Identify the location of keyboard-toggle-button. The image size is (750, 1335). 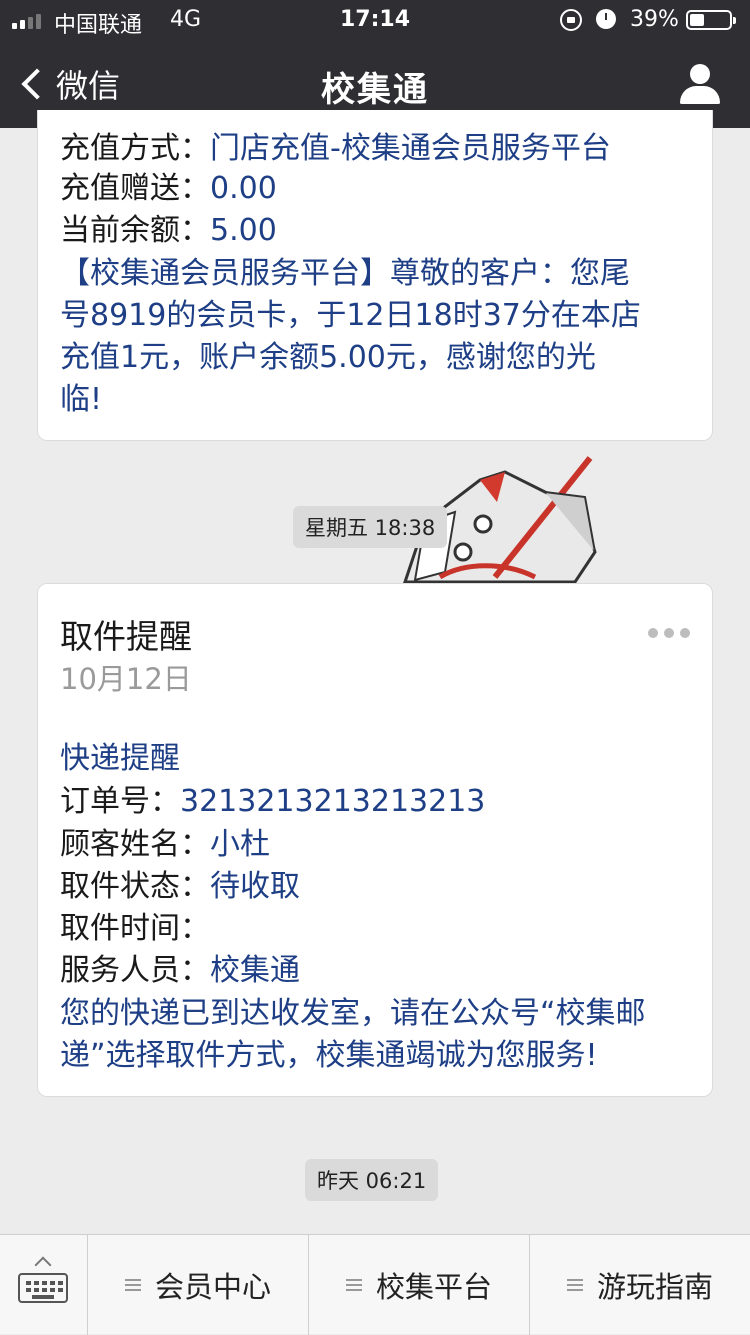
(44, 1285).